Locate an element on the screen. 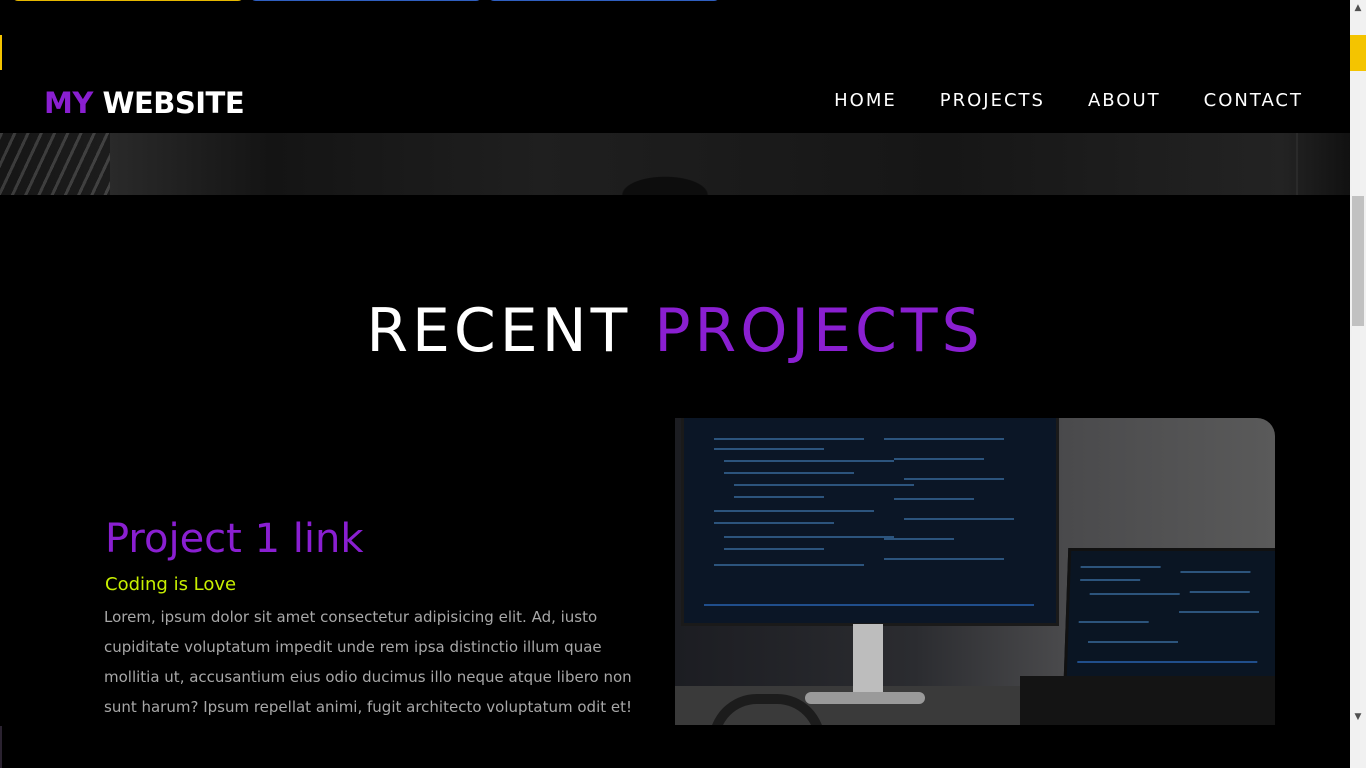  monitor-base is located at coordinates (865, 698).